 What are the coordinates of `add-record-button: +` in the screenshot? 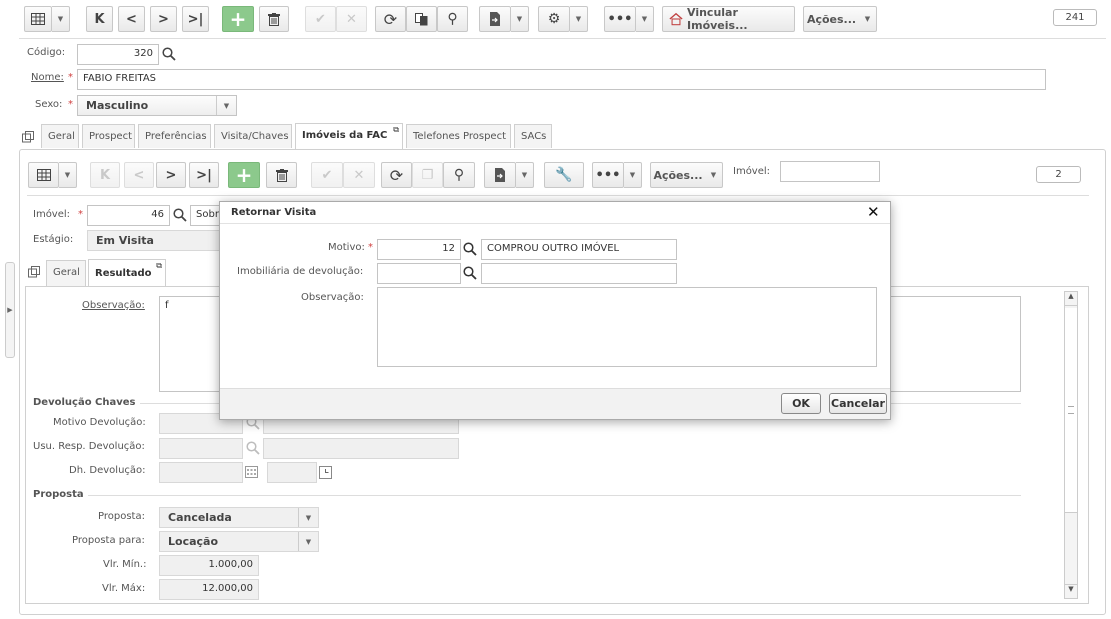 It's located at (238, 19).